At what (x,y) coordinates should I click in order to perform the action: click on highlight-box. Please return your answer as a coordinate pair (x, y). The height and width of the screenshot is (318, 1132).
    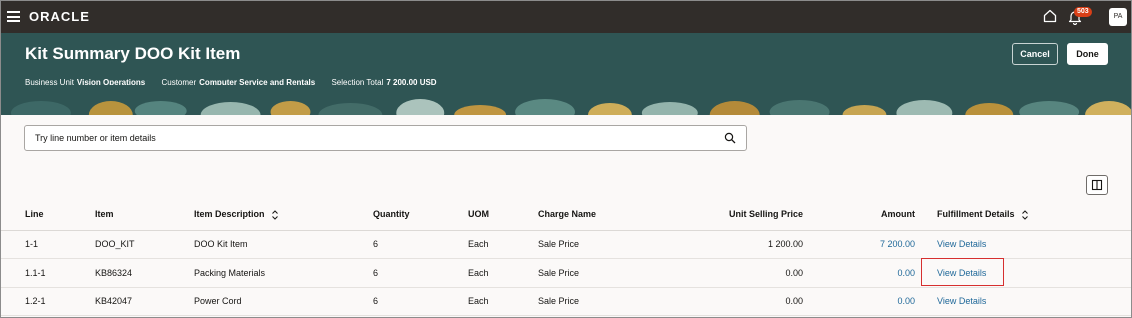
    Looking at the image, I should click on (962, 272).